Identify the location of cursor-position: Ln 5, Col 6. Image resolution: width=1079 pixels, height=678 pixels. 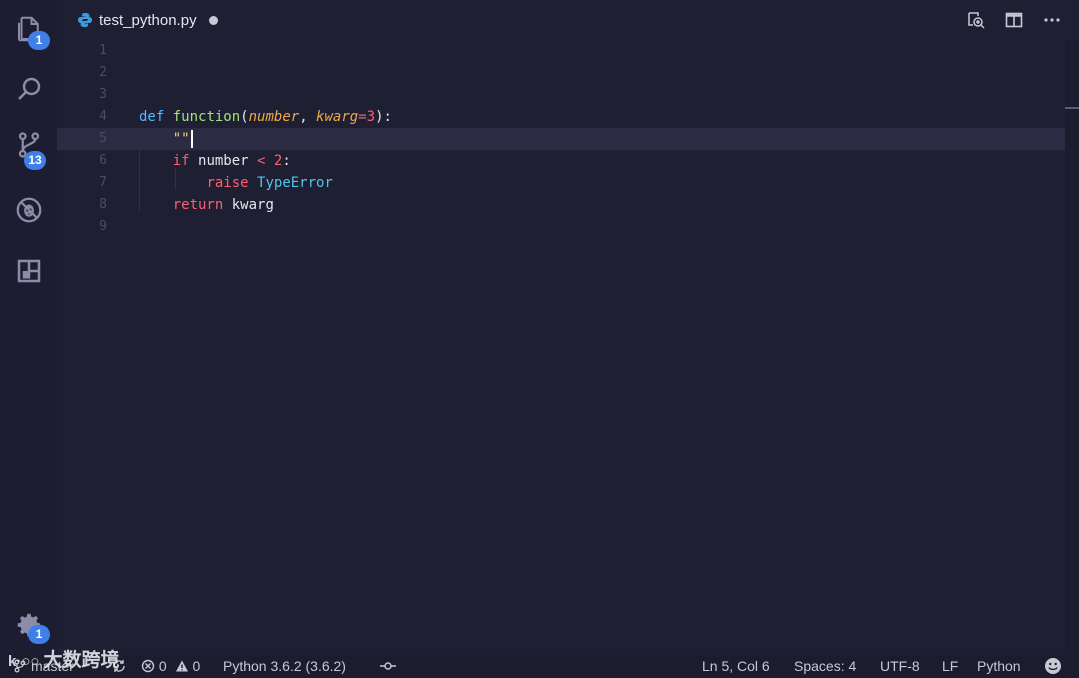
(736, 666).